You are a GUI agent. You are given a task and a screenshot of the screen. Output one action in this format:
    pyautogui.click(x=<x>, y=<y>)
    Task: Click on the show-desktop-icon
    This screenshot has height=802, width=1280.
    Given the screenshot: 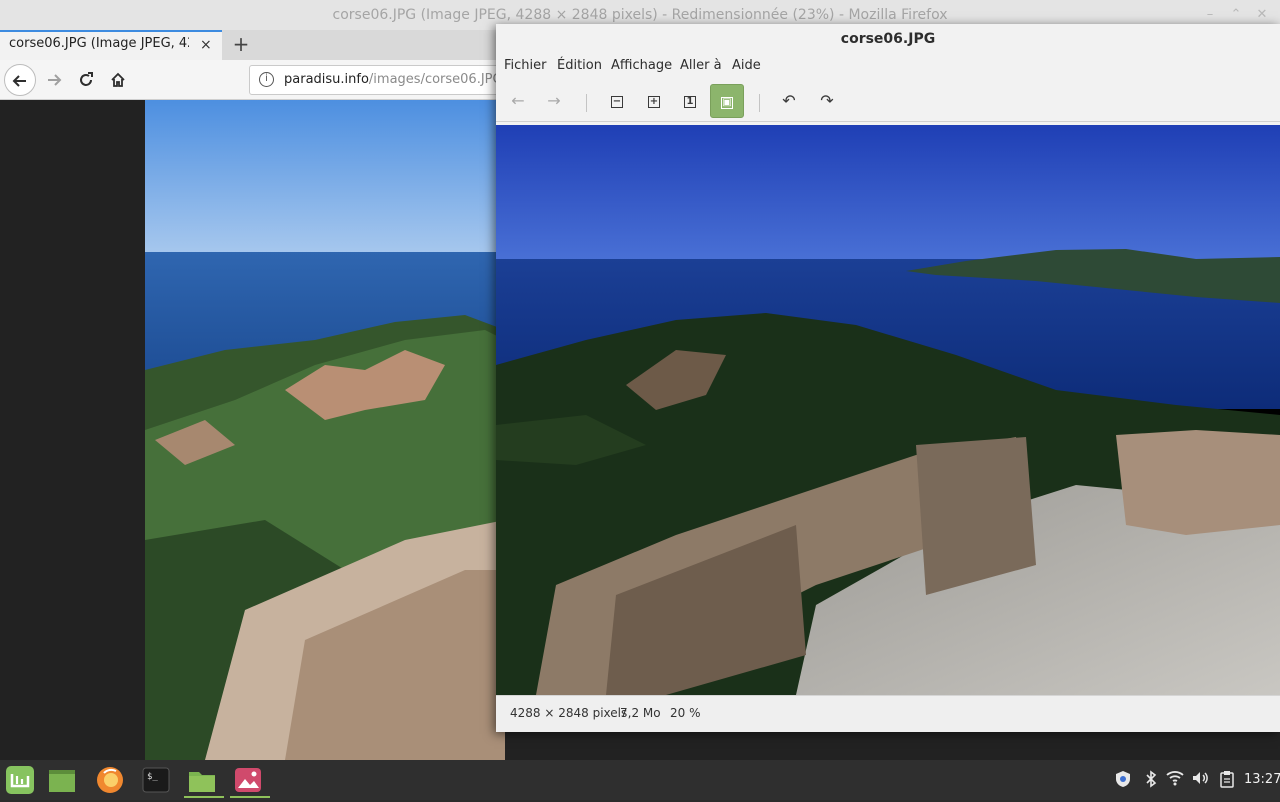 What is the action you would take?
    pyautogui.click(x=62, y=781)
    